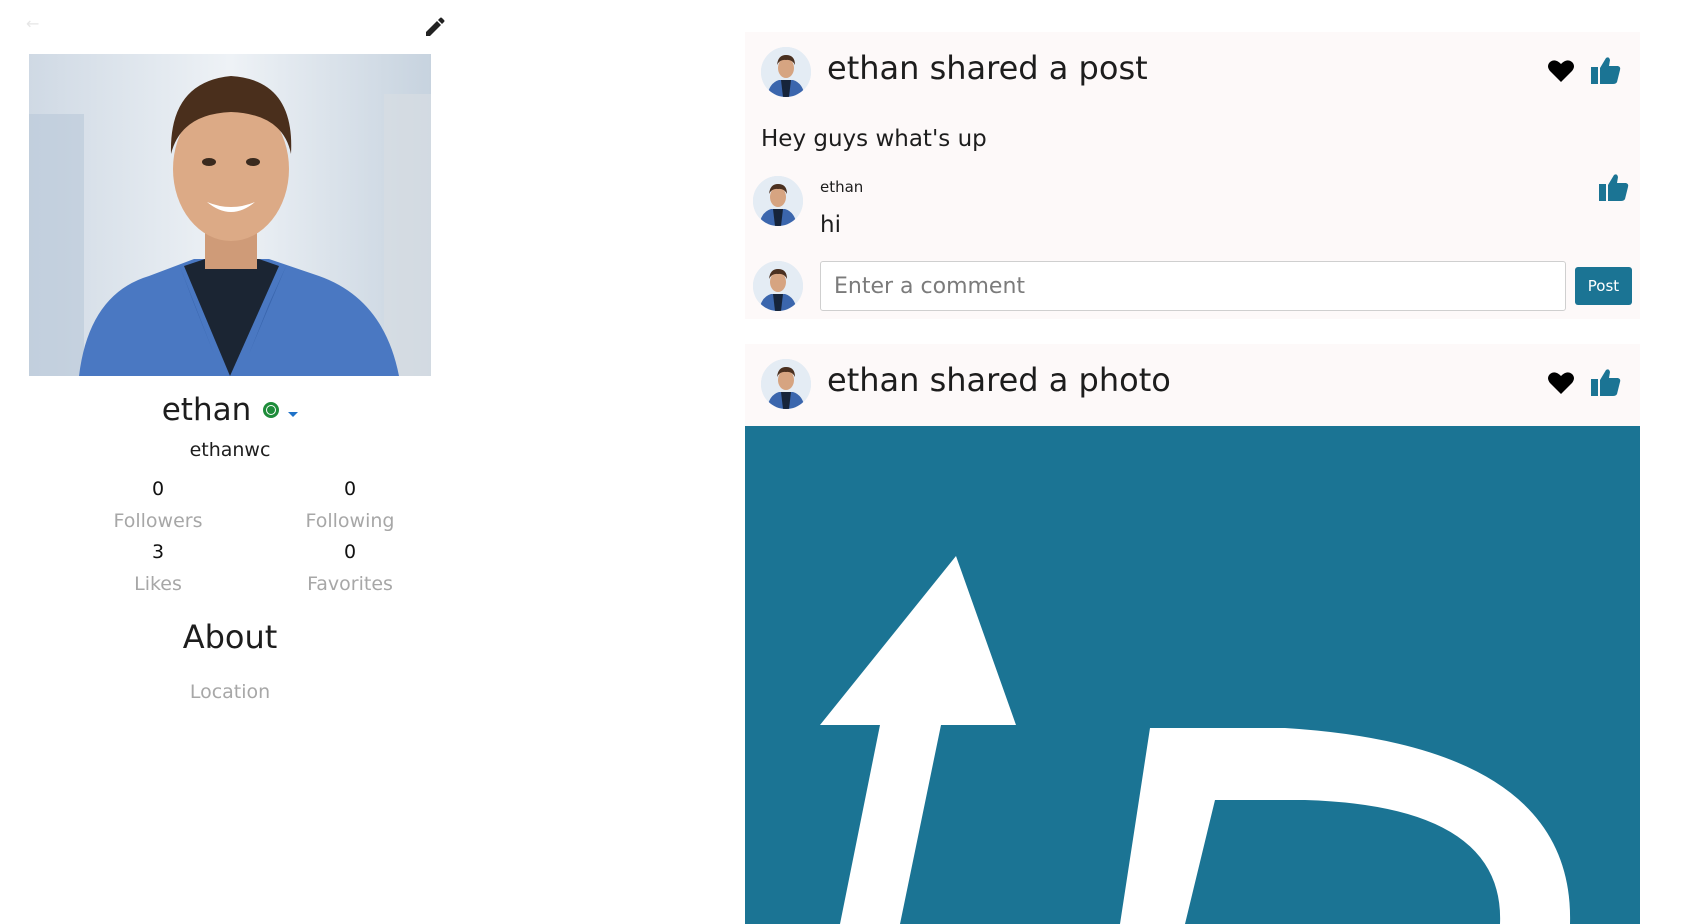  I want to click on stat-favorites: 0 Favorites, so click(350, 568).